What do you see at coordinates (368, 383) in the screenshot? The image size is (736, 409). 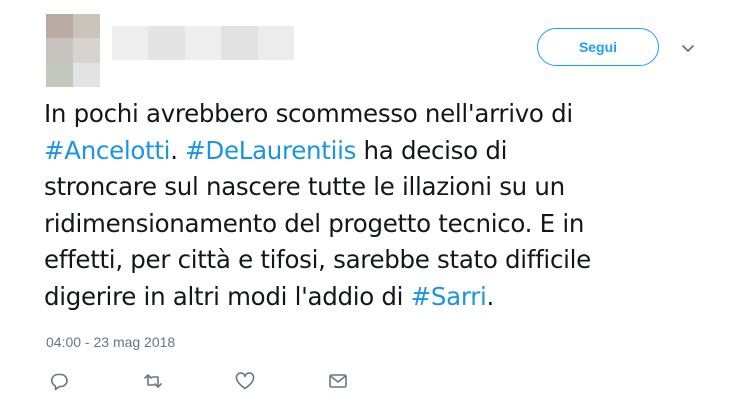 I see `tweet-actions` at bounding box center [368, 383].